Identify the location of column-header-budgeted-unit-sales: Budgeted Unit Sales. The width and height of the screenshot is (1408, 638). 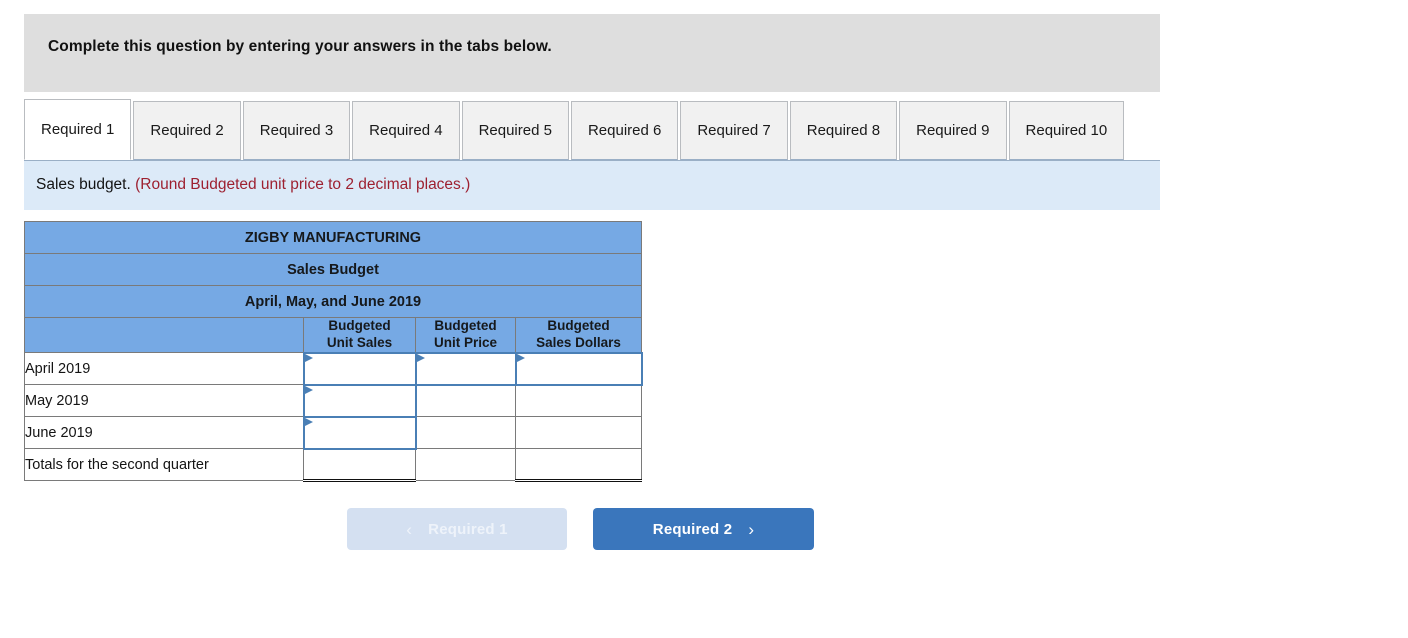
(359, 335).